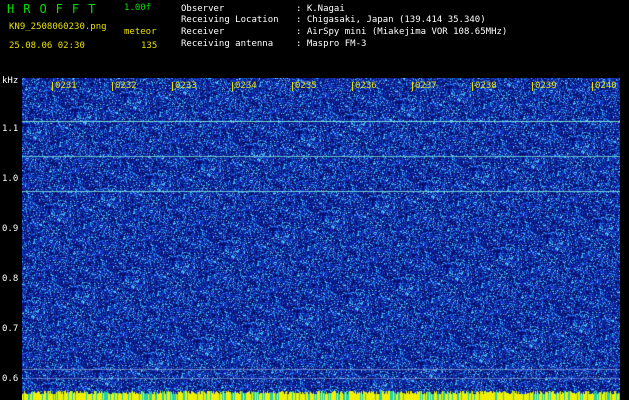 The width and height of the screenshot is (629, 400). What do you see at coordinates (484, 86) in the screenshot?
I see `x-tick-0238: 0238` at bounding box center [484, 86].